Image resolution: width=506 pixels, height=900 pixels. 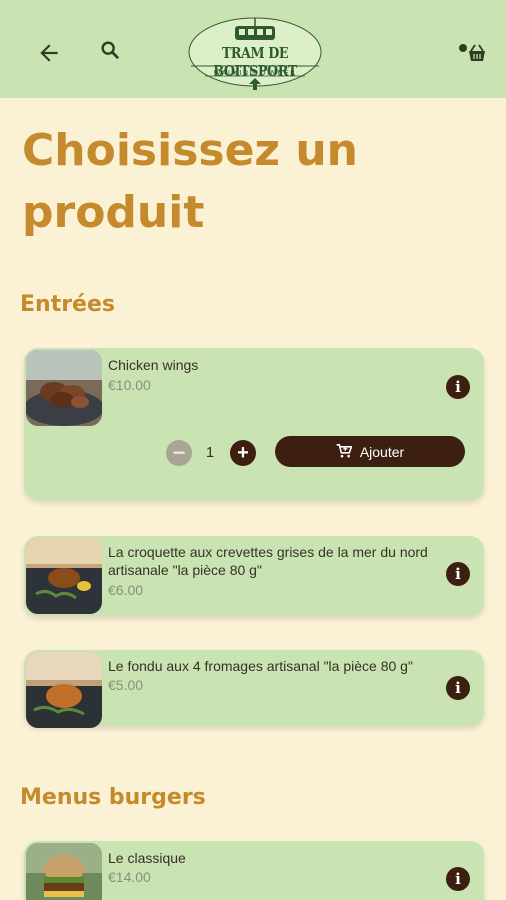 What do you see at coordinates (255, 53) in the screenshot?
I see `brand-logo: TRAM DE BOITSPORT WALKING DINNER` at bounding box center [255, 53].